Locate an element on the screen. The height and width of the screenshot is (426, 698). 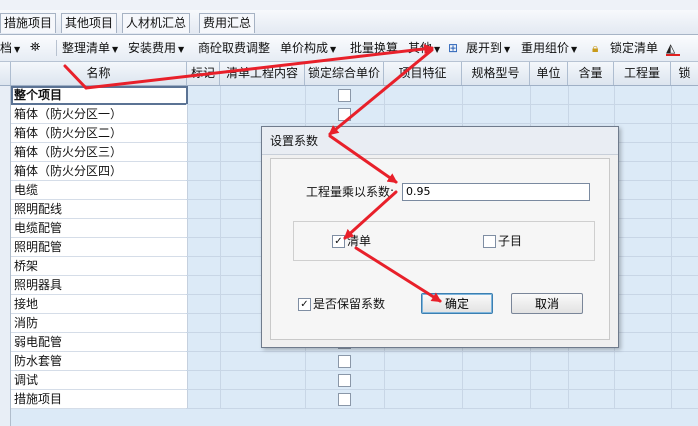
row-name: 箱体（防火分区一） is located at coordinates (99, 114).